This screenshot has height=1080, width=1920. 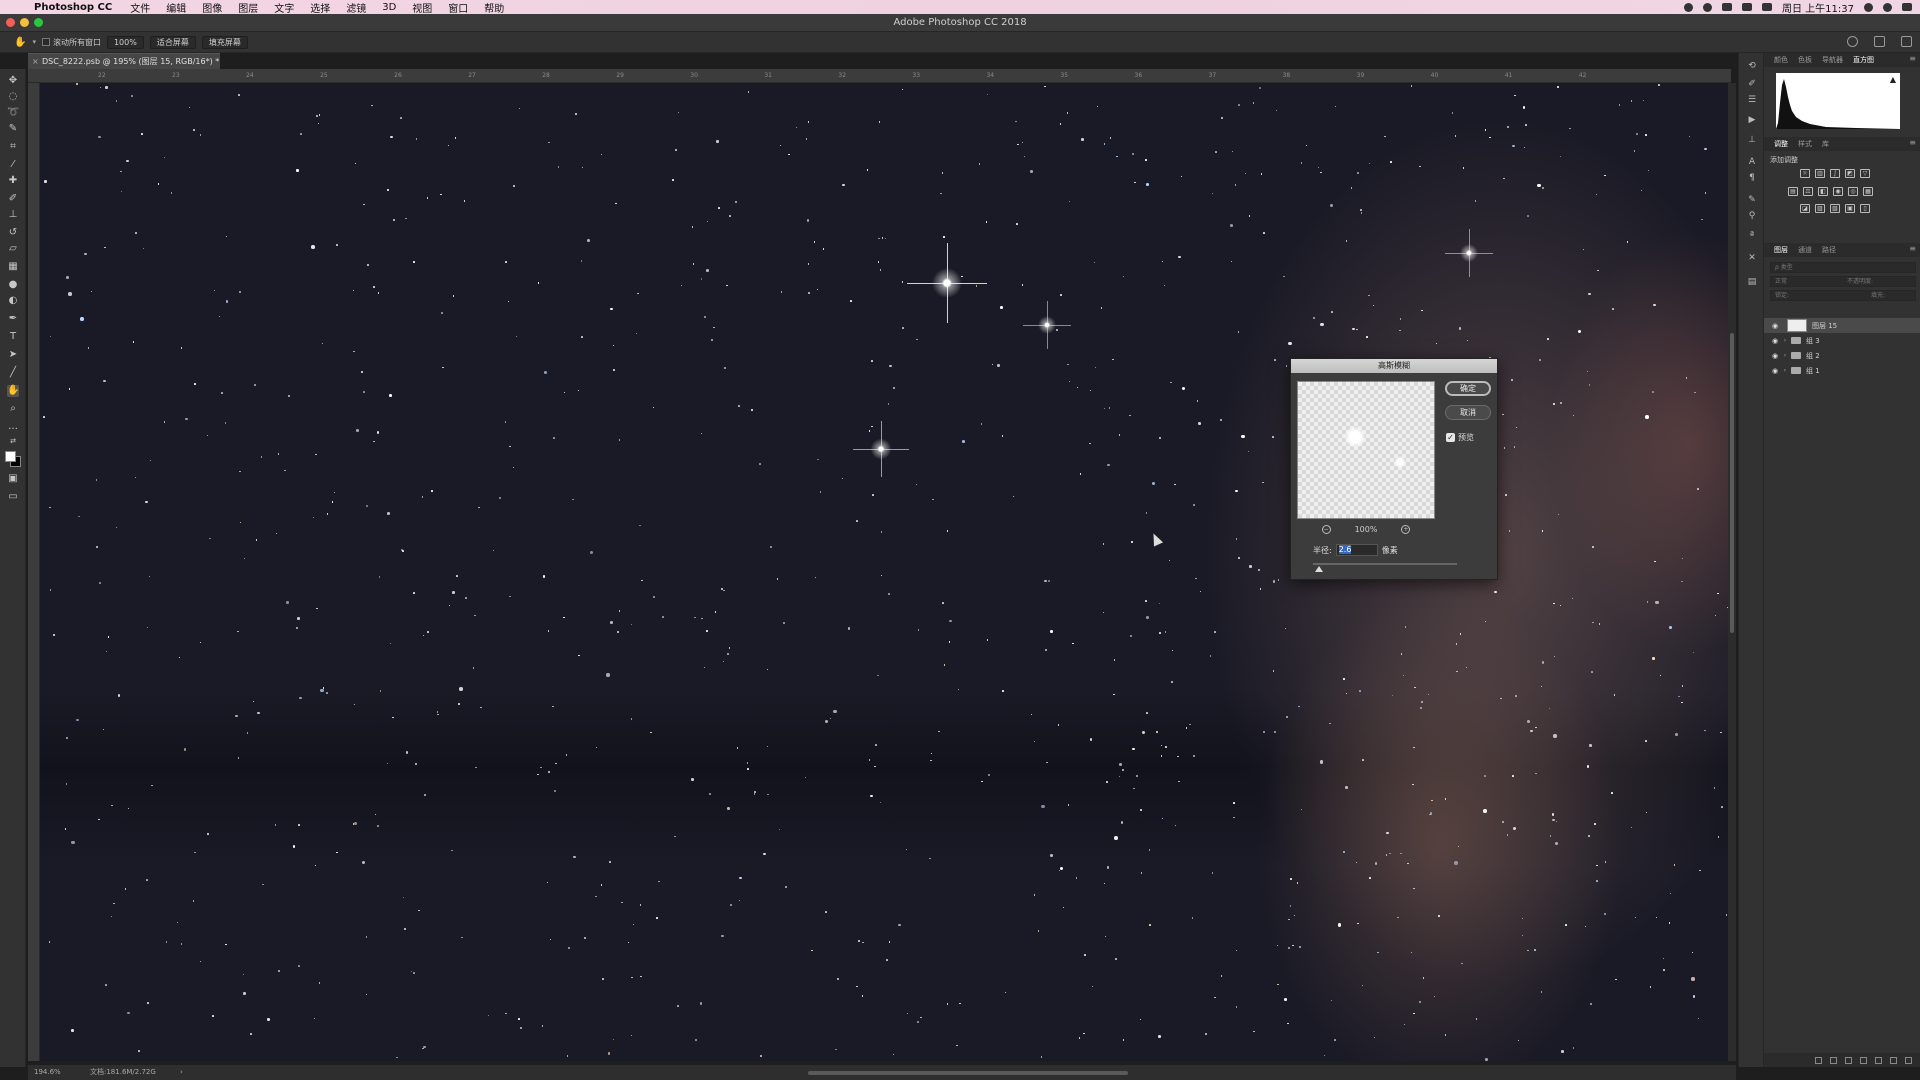 I want to click on brush-settings-icon: ✐, so click(x=1752, y=84).